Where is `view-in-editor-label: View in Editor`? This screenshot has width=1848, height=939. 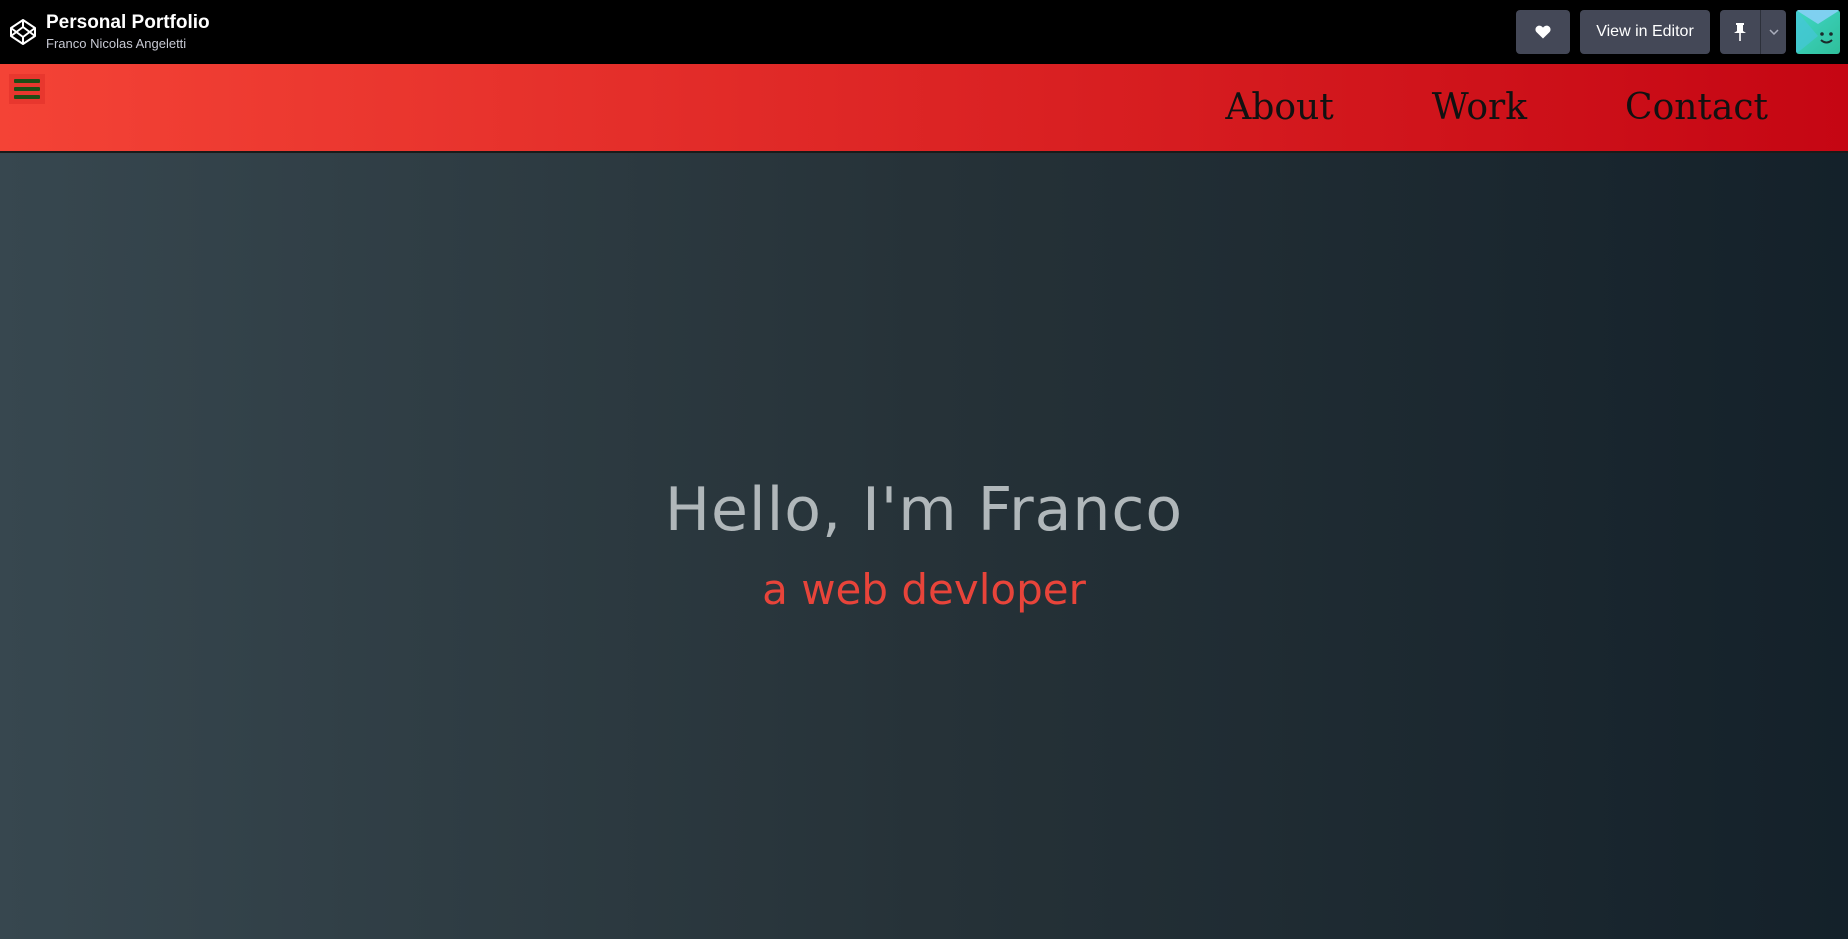 view-in-editor-label: View in Editor is located at coordinates (1645, 31).